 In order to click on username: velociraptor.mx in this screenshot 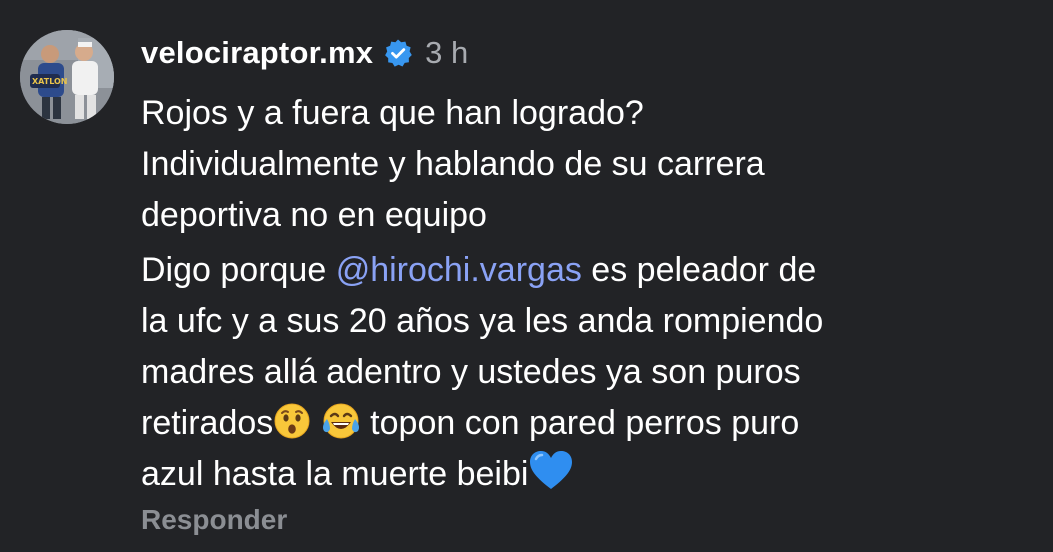, I will do `click(257, 53)`.